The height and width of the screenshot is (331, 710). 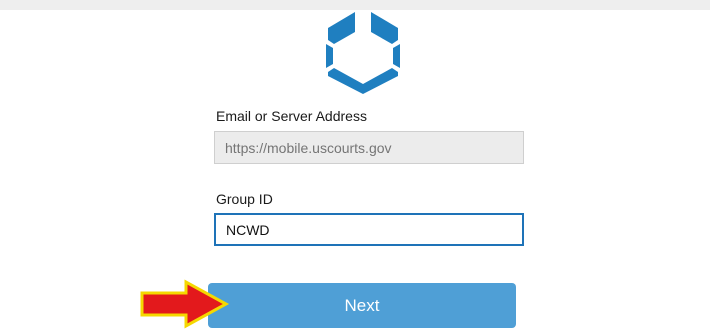 I want to click on server-address-input, so click(x=369, y=147).